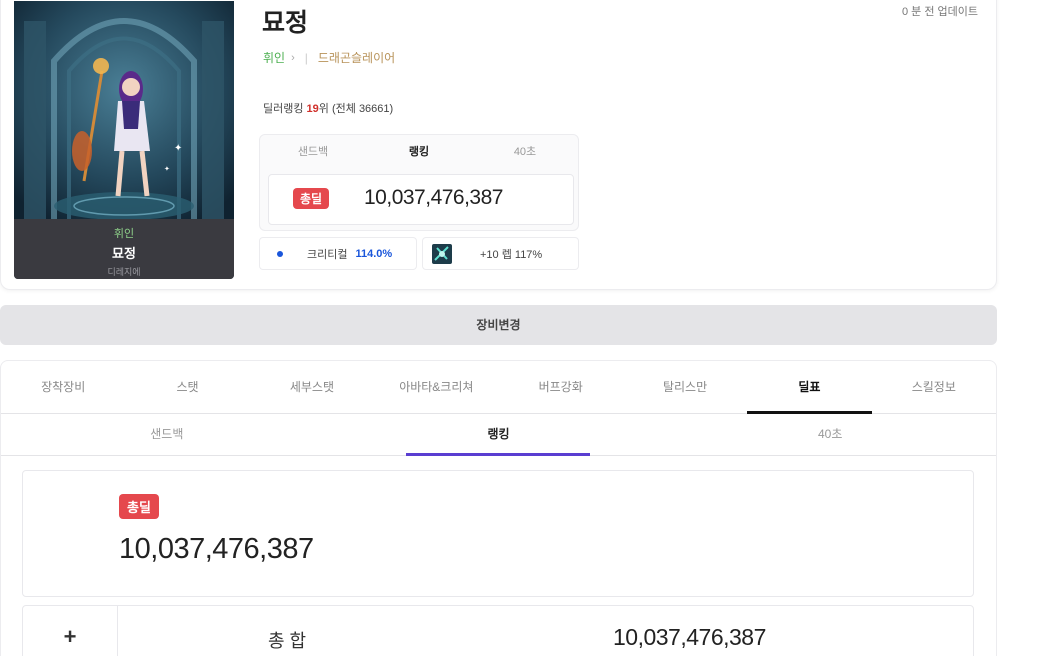 This screenshot has height=656, width=1041. What do you see at coordinates (934, 387) in the screenshot?
I see `tab-skill-info: 스킬정보` at bounding box center [934, 387].